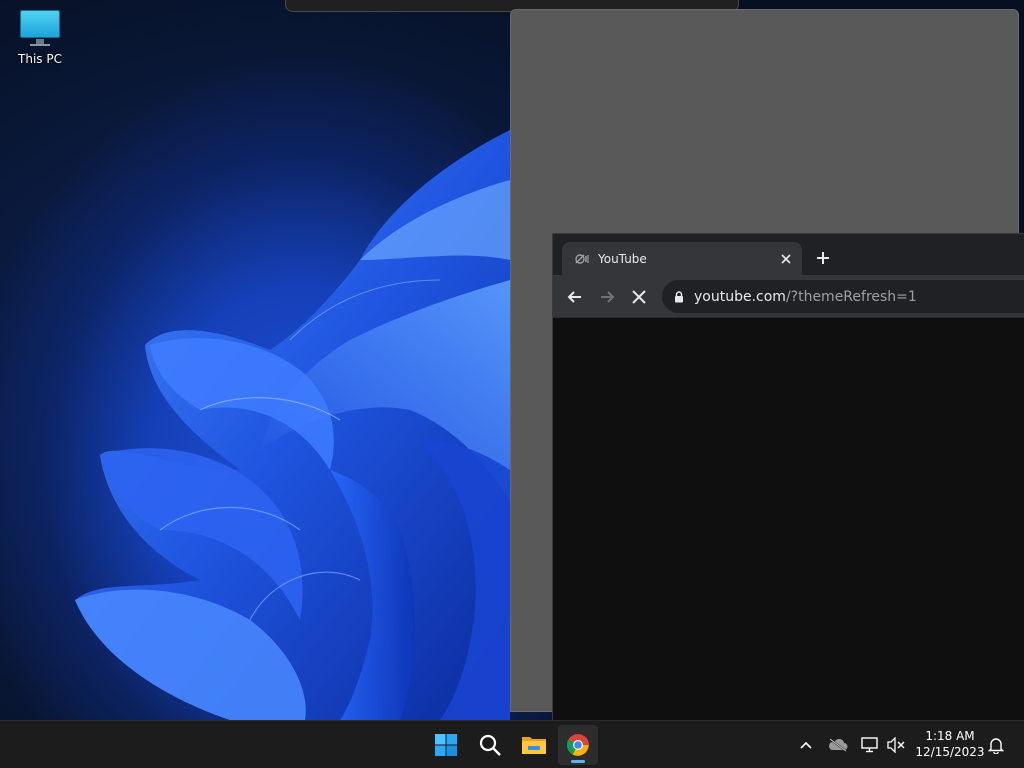 The image size is (1024, 768). I want to click on volume-tray-button, so click(896, 745).